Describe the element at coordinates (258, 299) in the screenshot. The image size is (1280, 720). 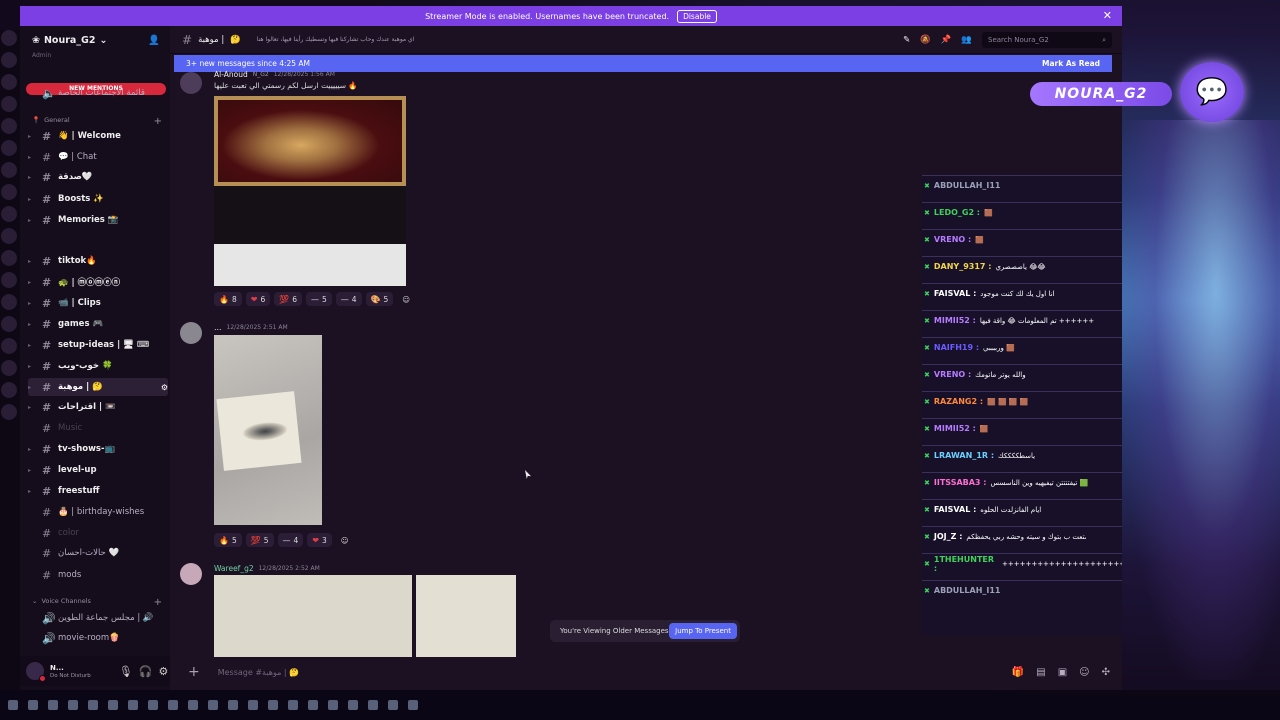
I see `reaction: ❤ 6` at that location.